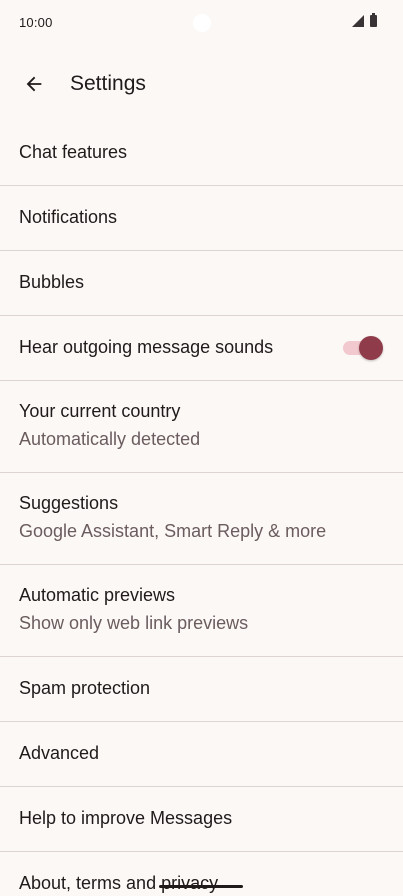  What do you see at coordinates (201, 886) in the screenshot?
I see `home-indicator` at bounding box center [201, 886].